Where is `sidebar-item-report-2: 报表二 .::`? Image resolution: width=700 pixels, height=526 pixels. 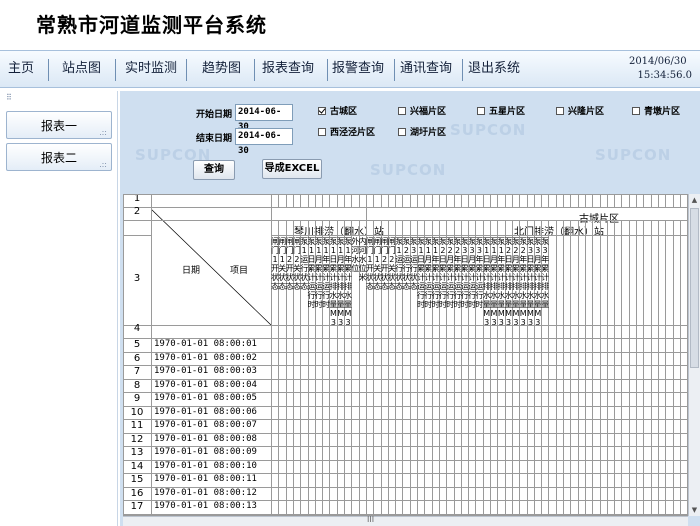
sidebar-item-report-2: 报表二 .:: is located at coordinates (59, 157).